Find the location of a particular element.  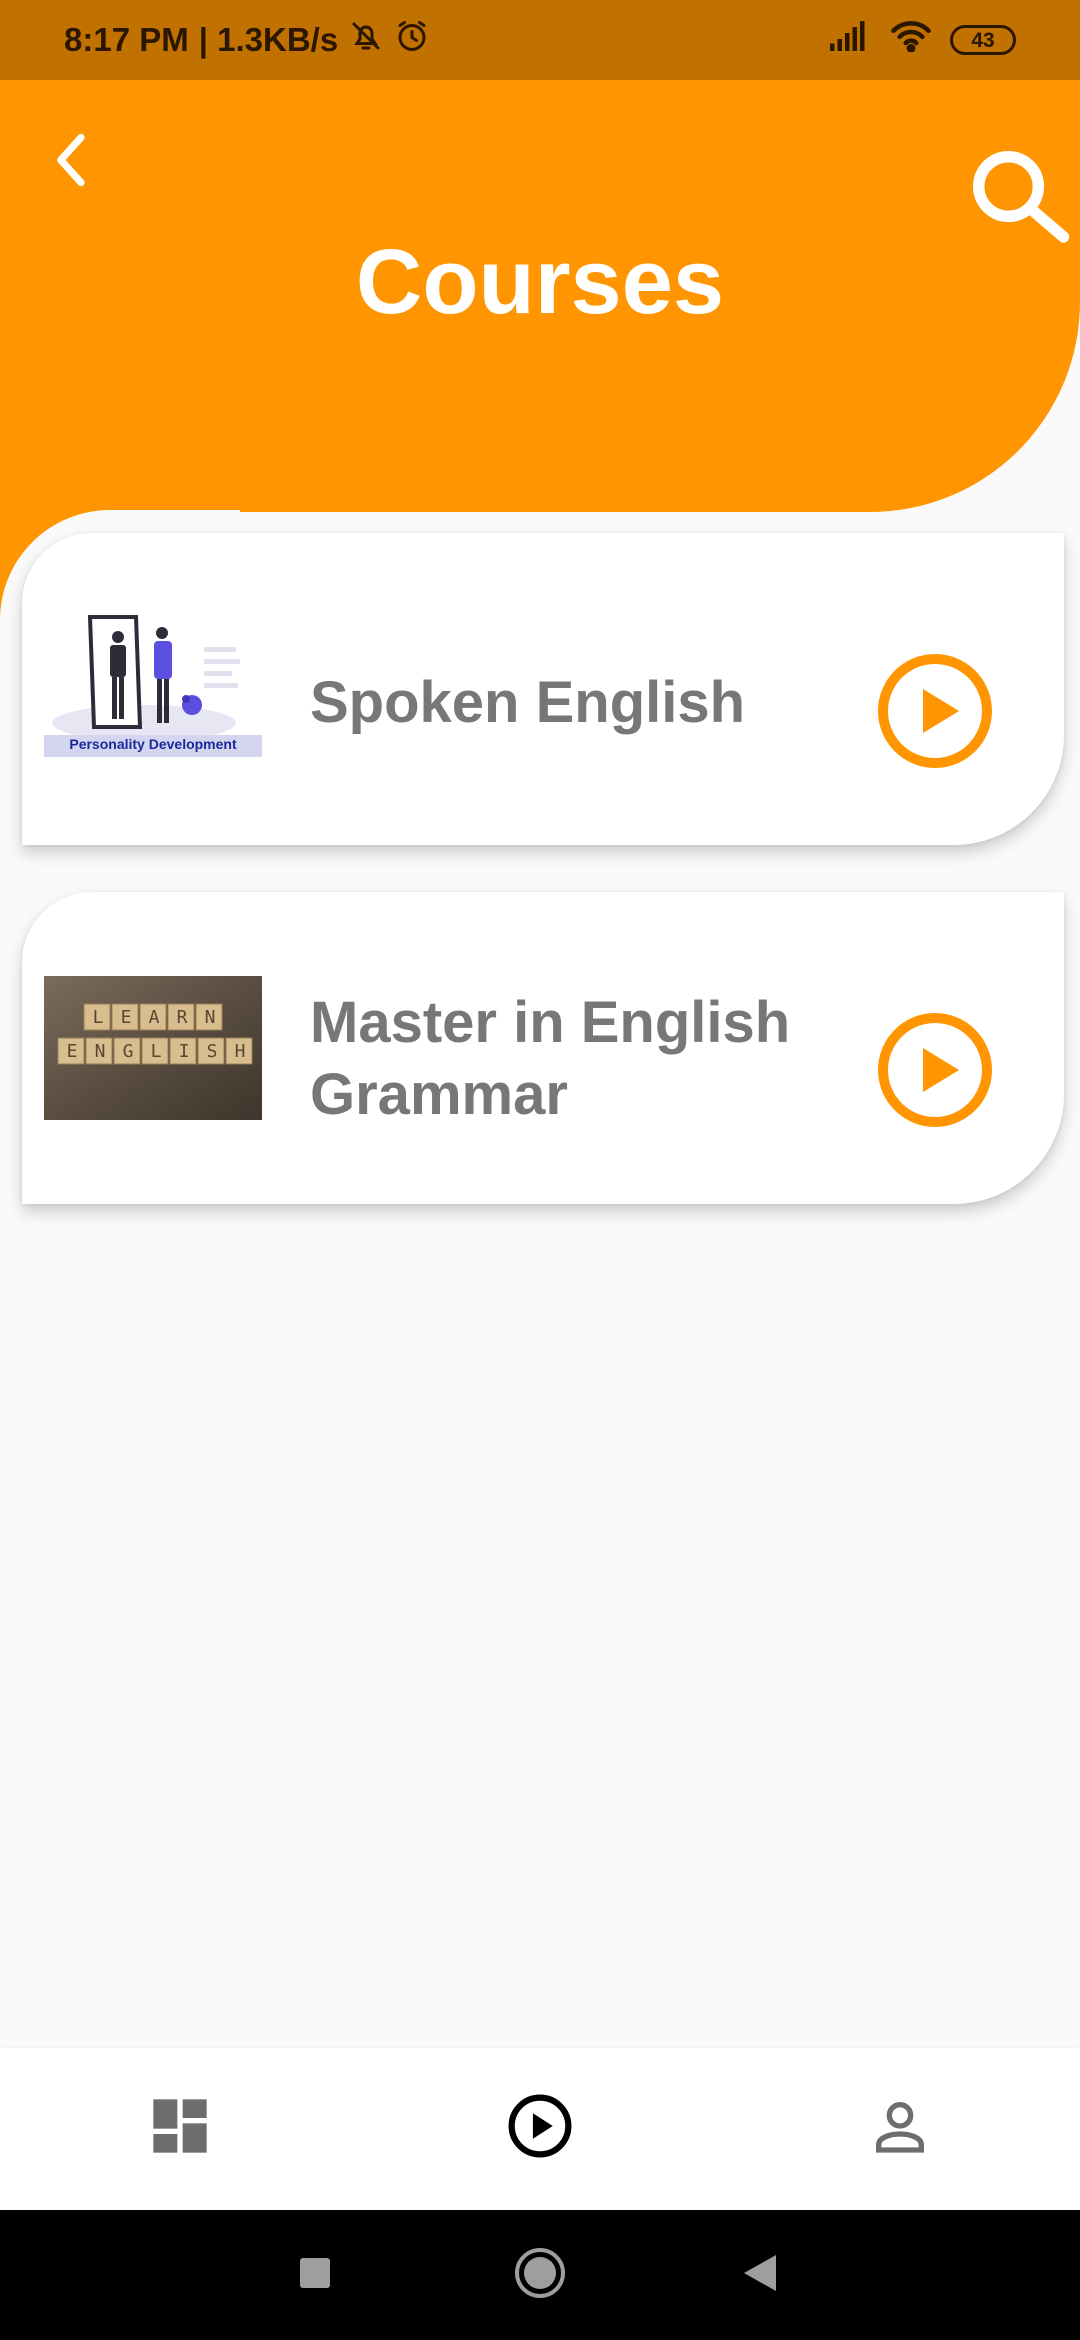

status-time: 8:17 PM is located at coordinates (126, 39).